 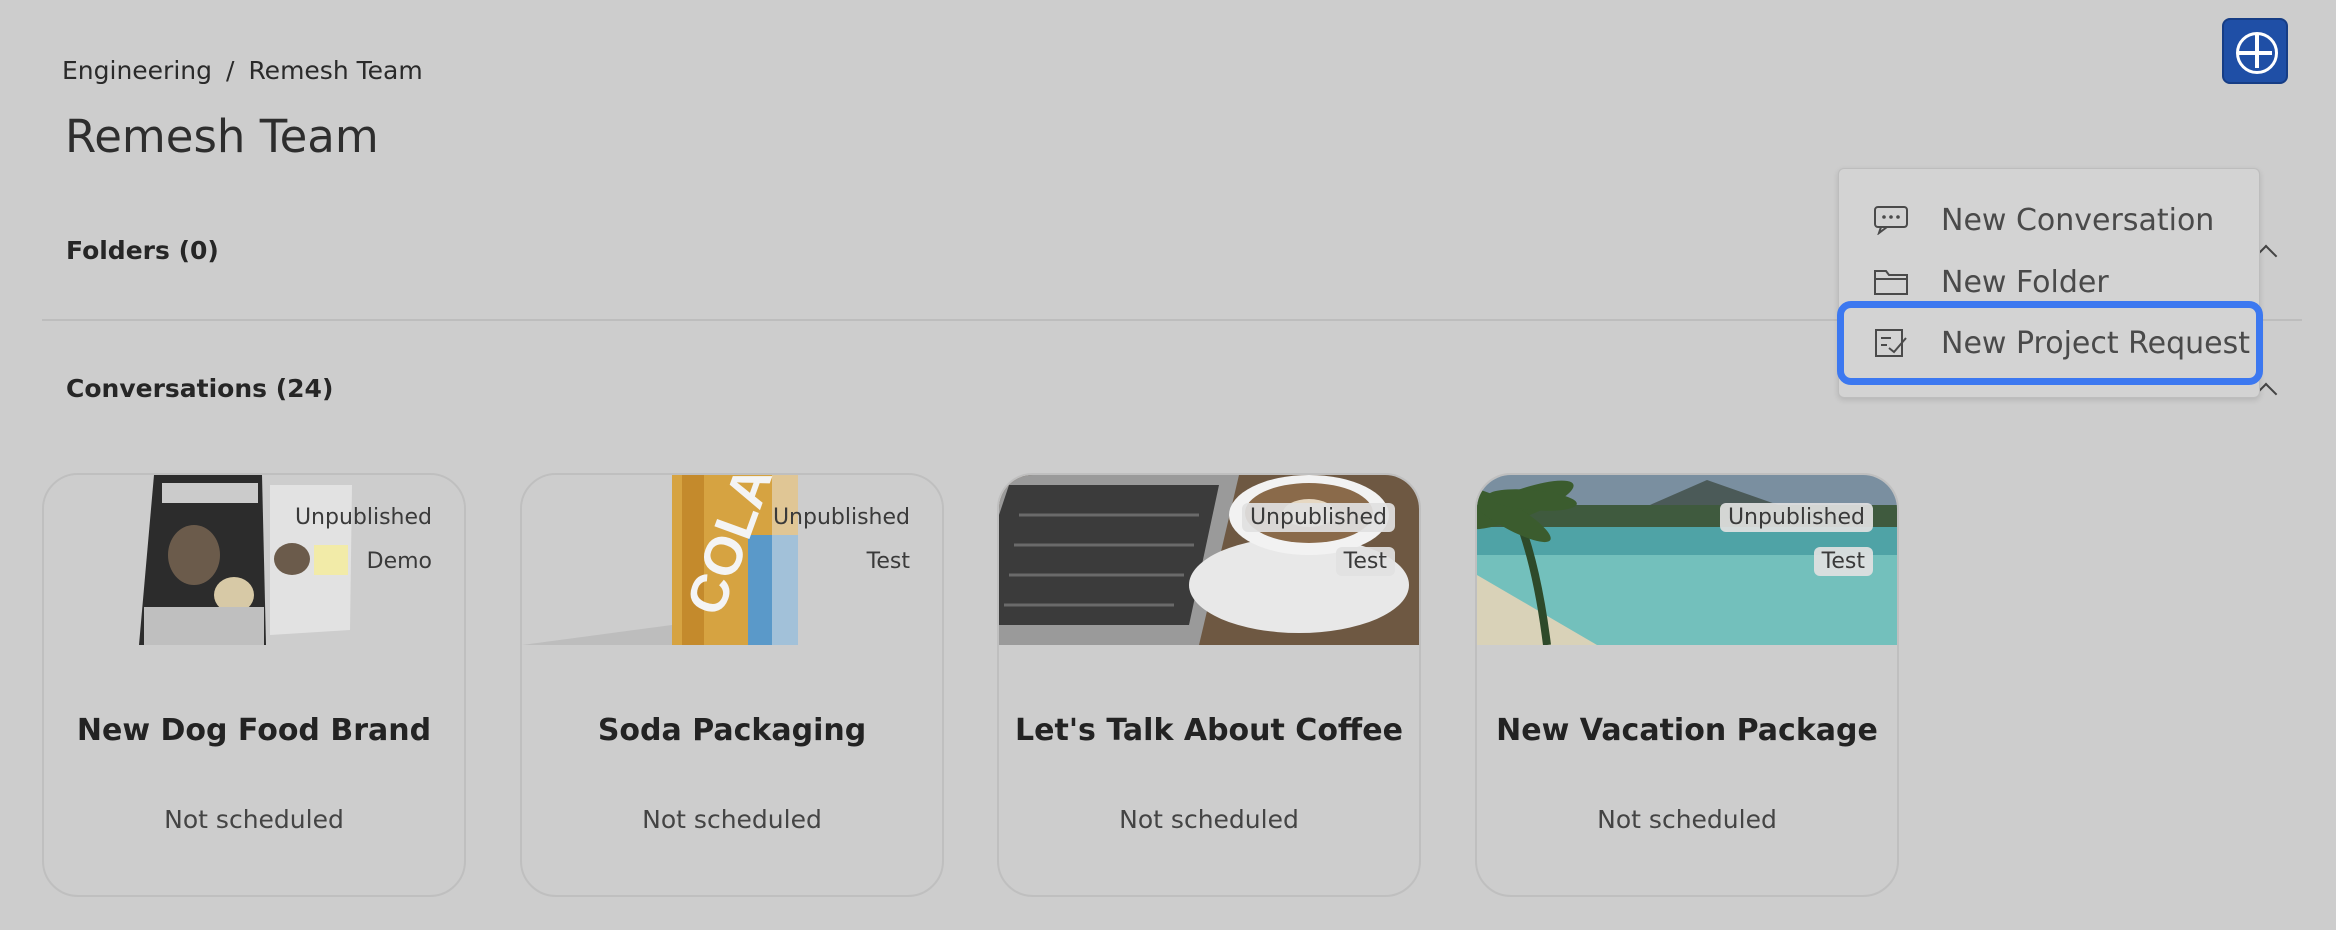 I want to click on card-title: Soda Packaging, so click(x=732, y=730).